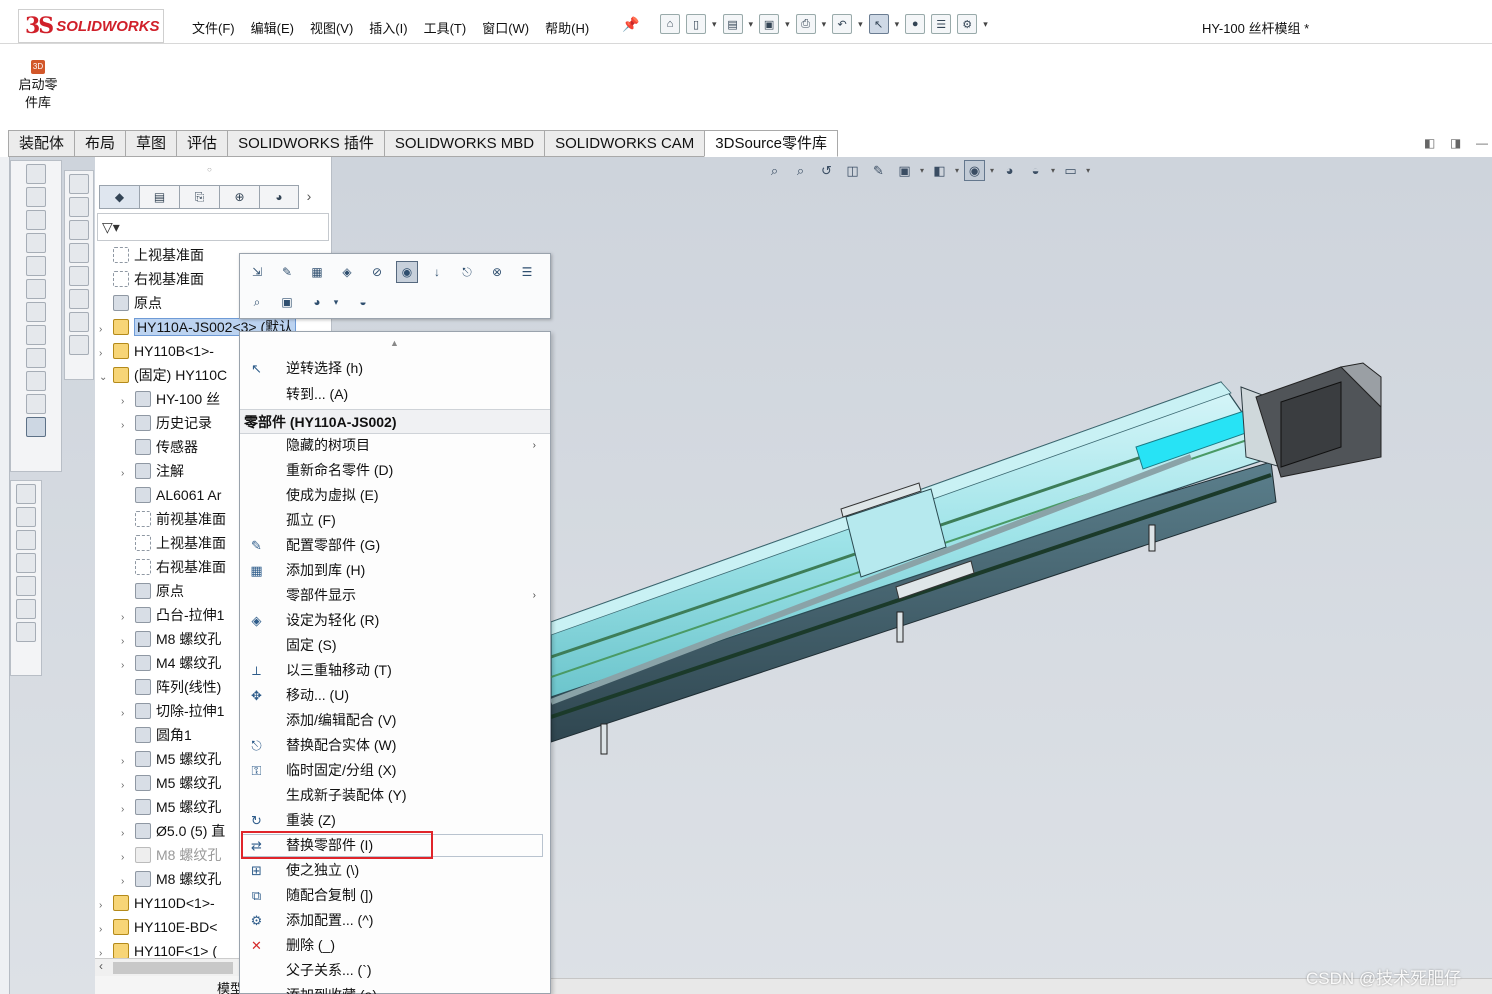  I want to click on save-icon: ▣, so click(769, 24).